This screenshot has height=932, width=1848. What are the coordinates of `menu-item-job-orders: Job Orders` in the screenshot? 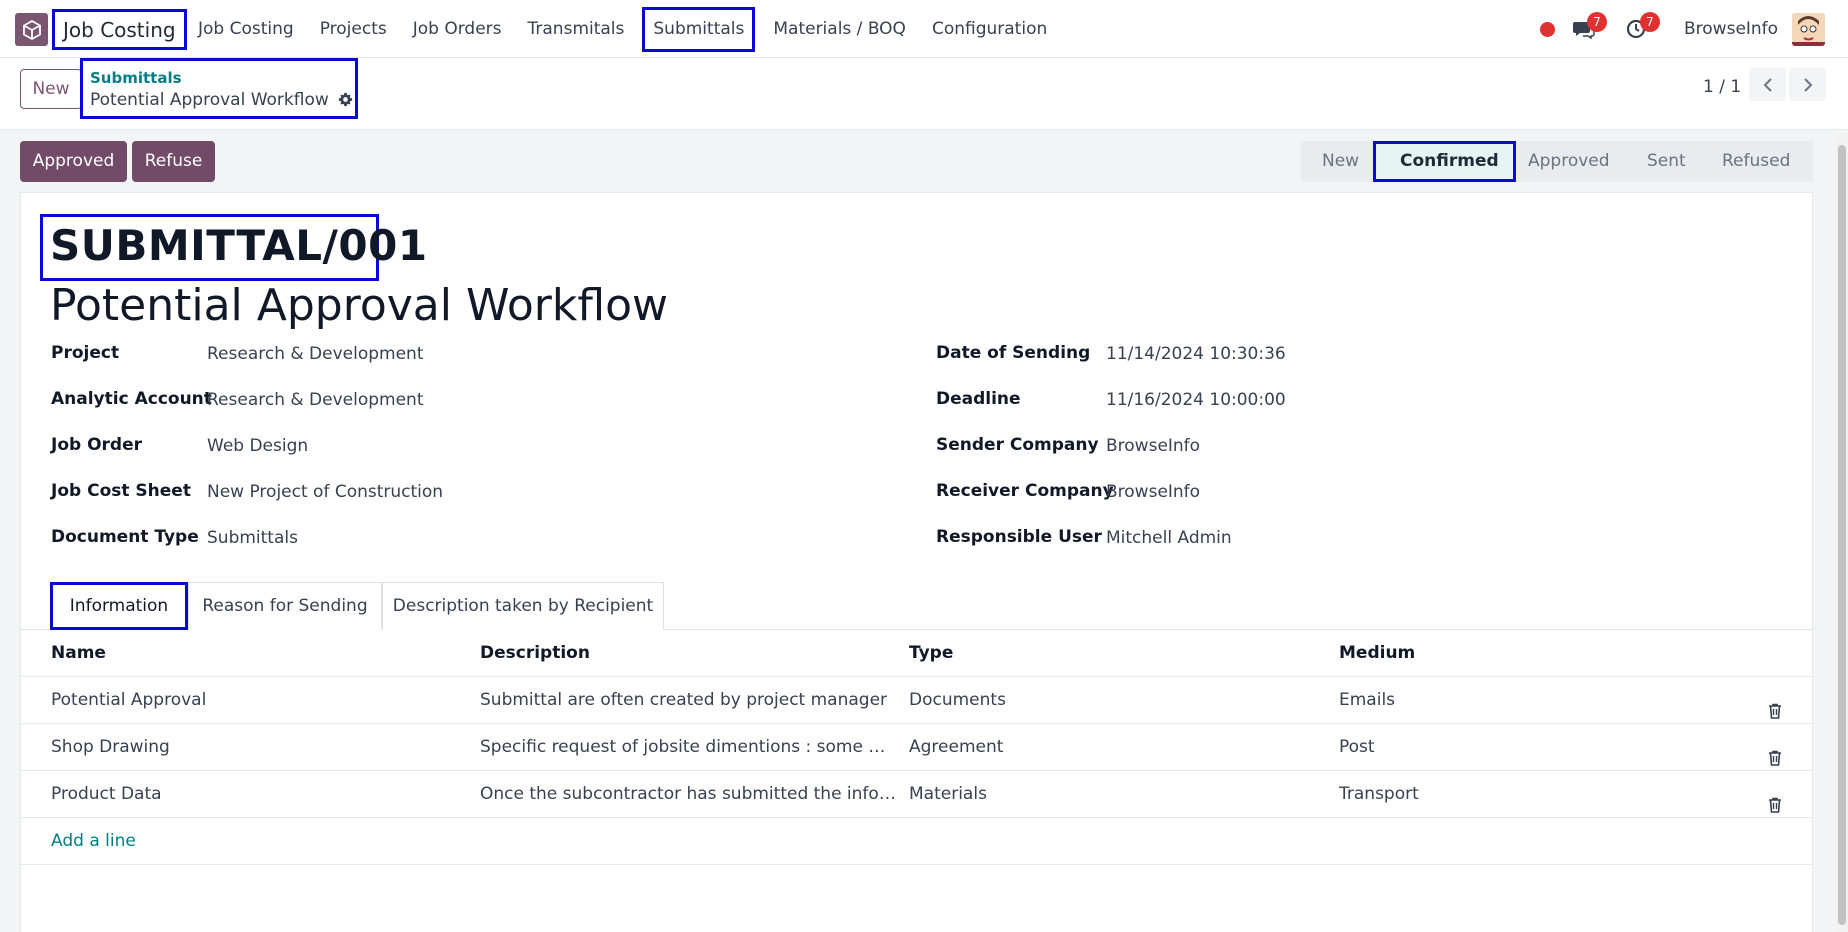 It's located at (457, 29).